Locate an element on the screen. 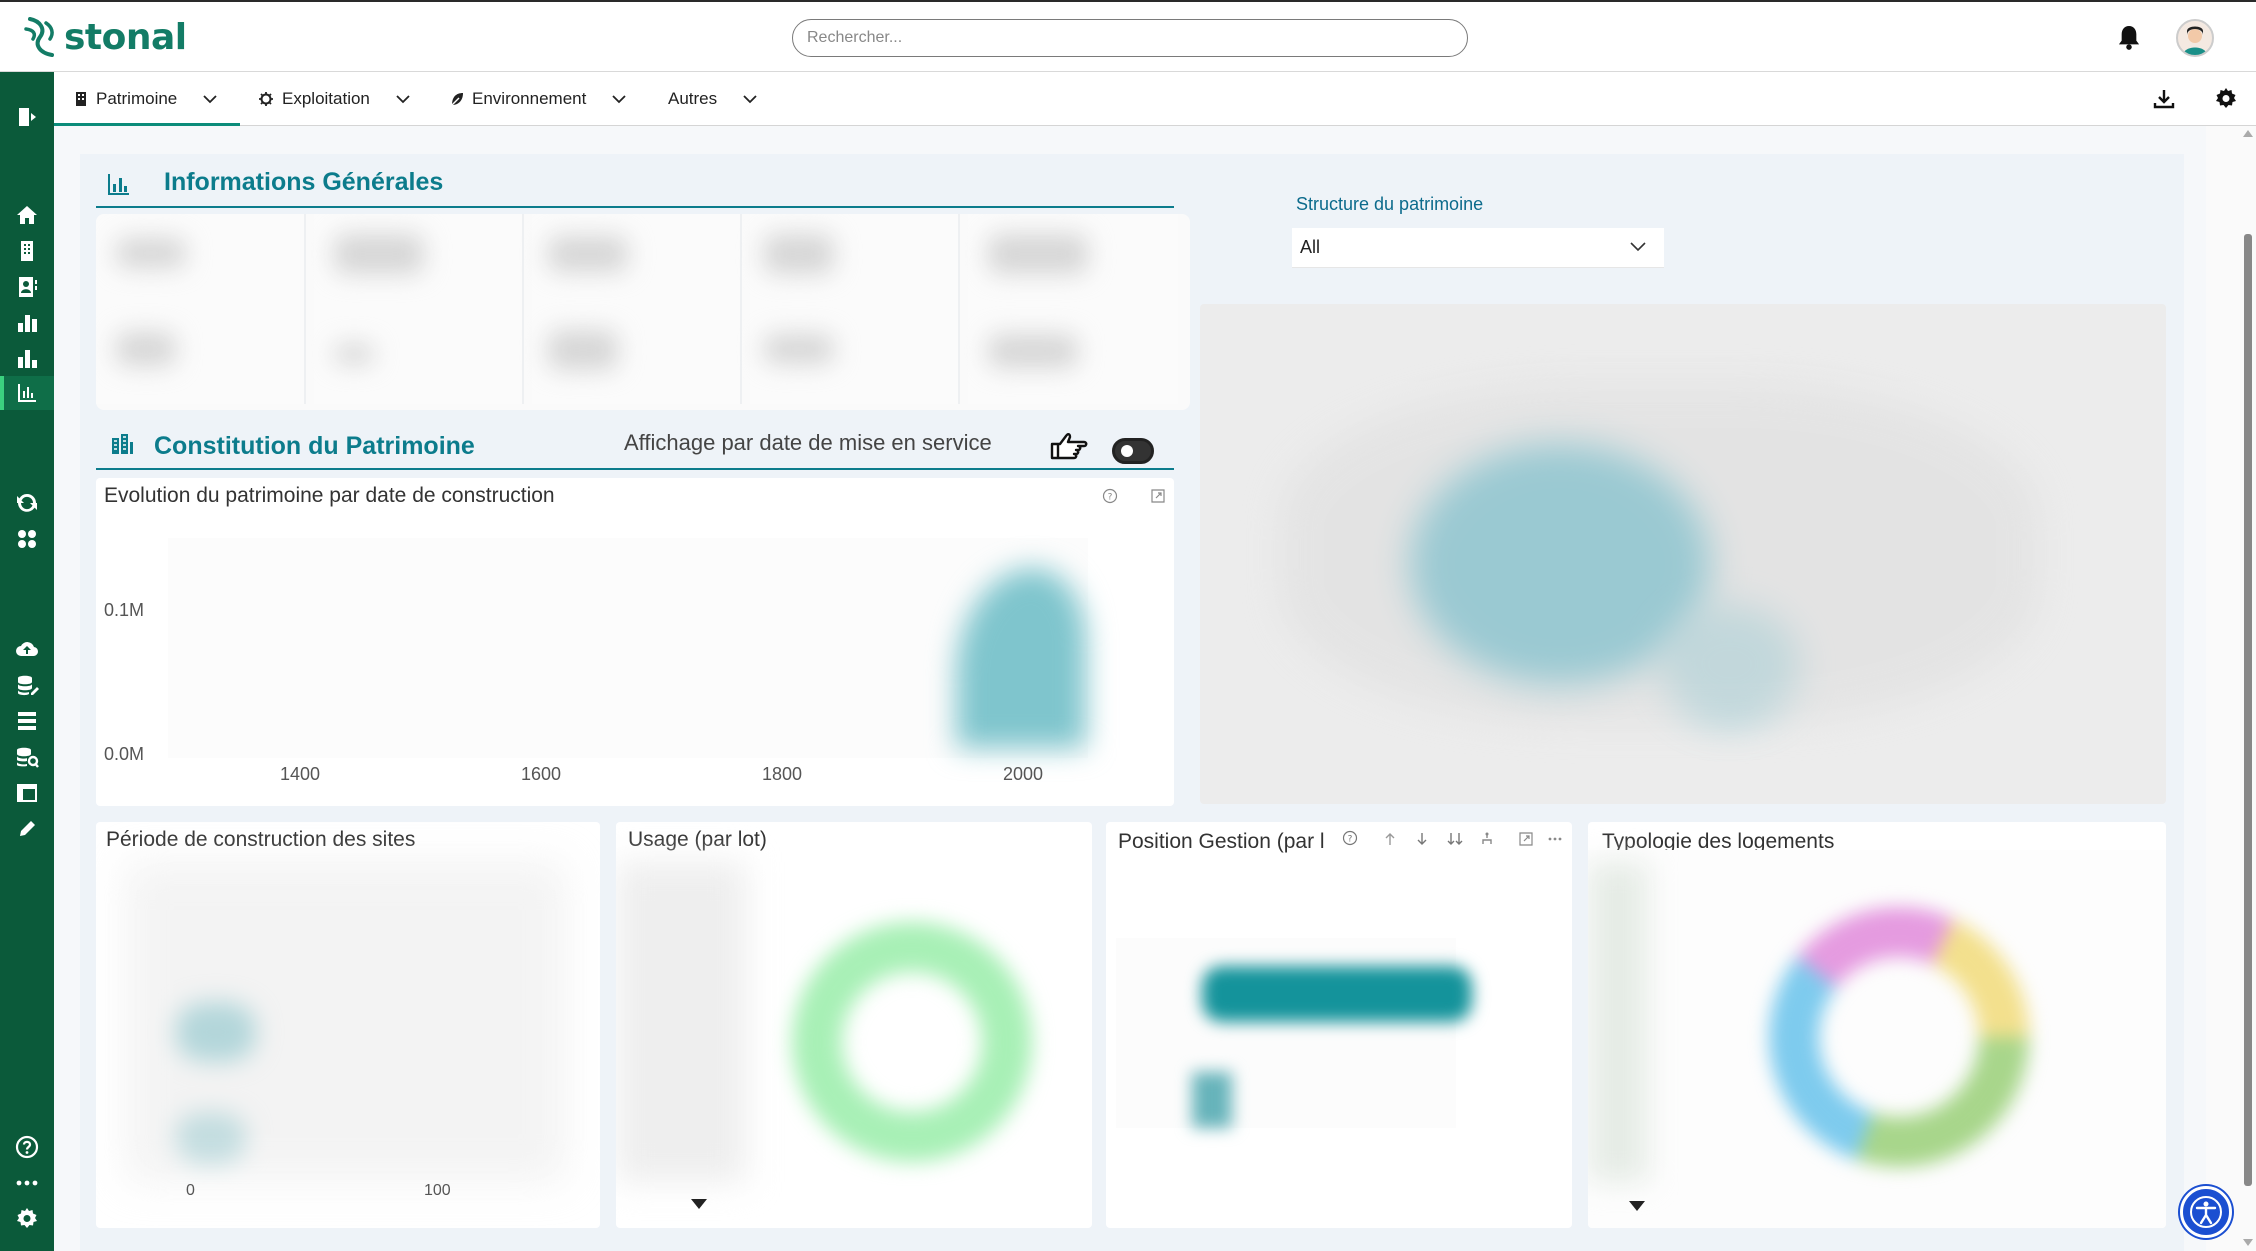  arrow-up-icon is located at coordinates (1390, 839).